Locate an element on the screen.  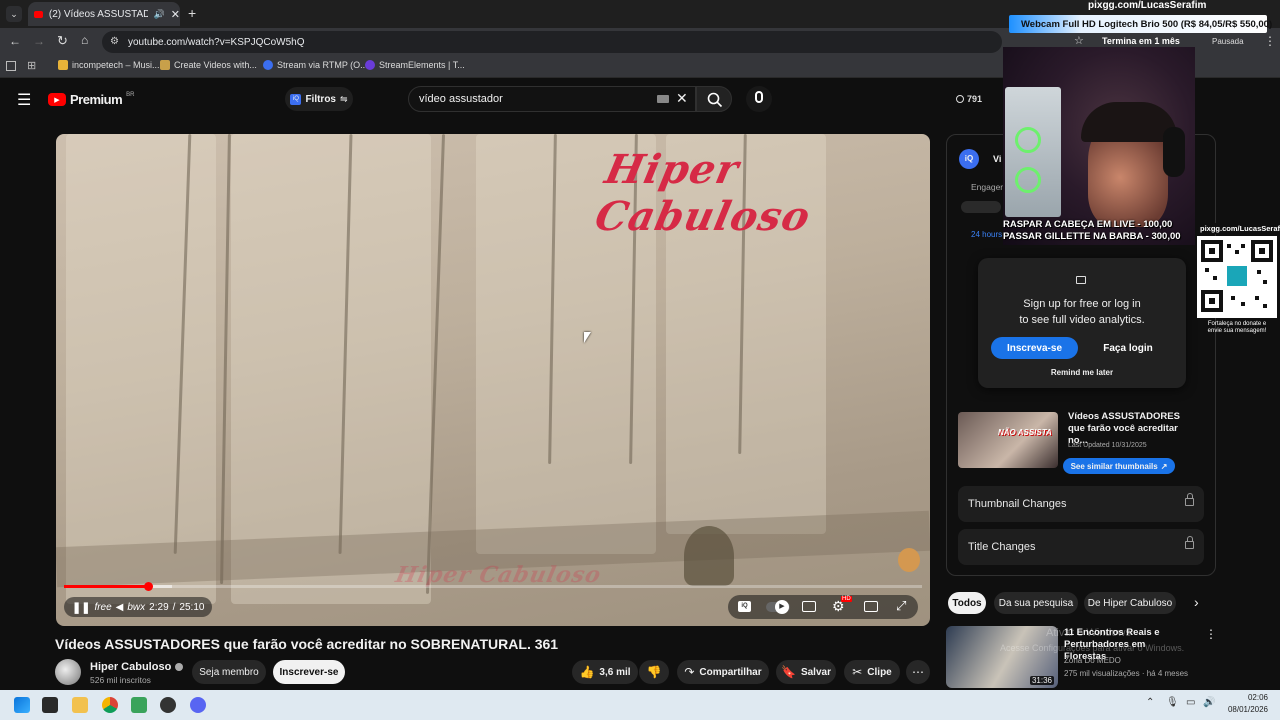
last-updated: Last Updated 10/31/2025 is located at coordinates (1107, 445).